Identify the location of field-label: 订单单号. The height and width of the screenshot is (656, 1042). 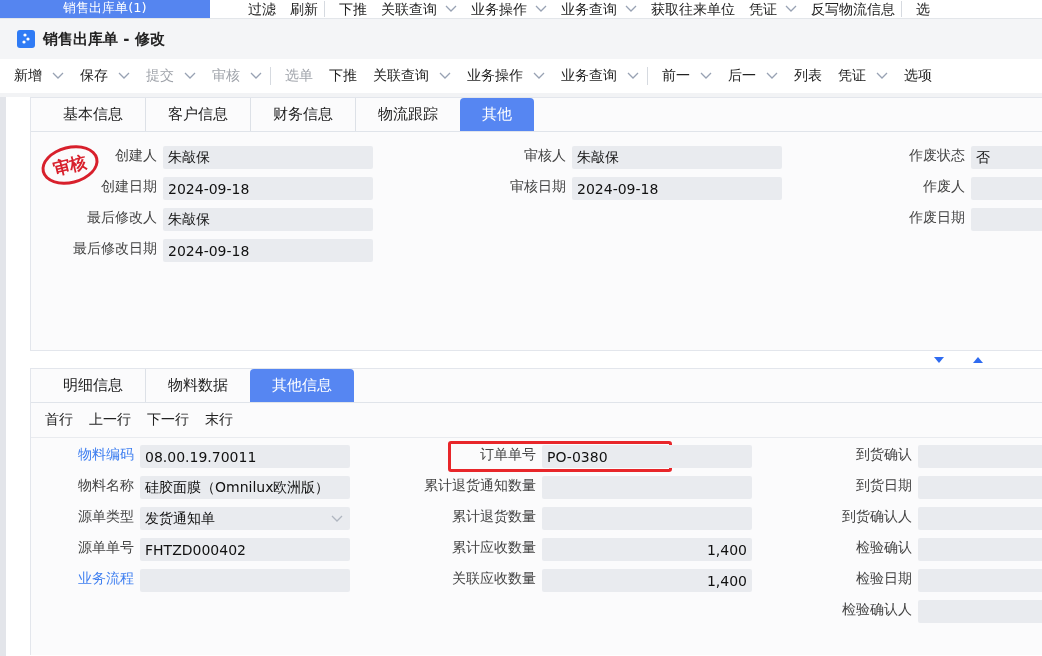
(508, 454).